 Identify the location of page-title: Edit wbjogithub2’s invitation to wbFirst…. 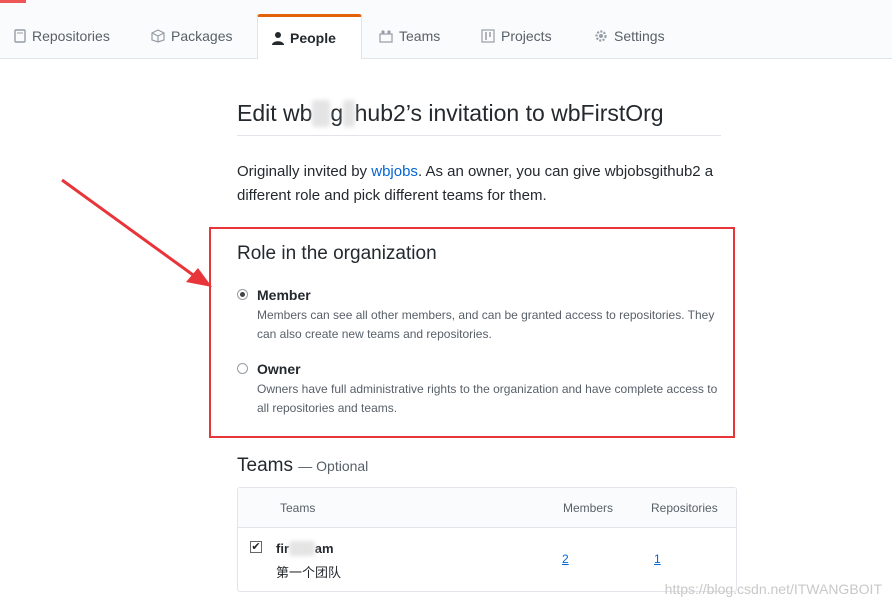
(479, 118).